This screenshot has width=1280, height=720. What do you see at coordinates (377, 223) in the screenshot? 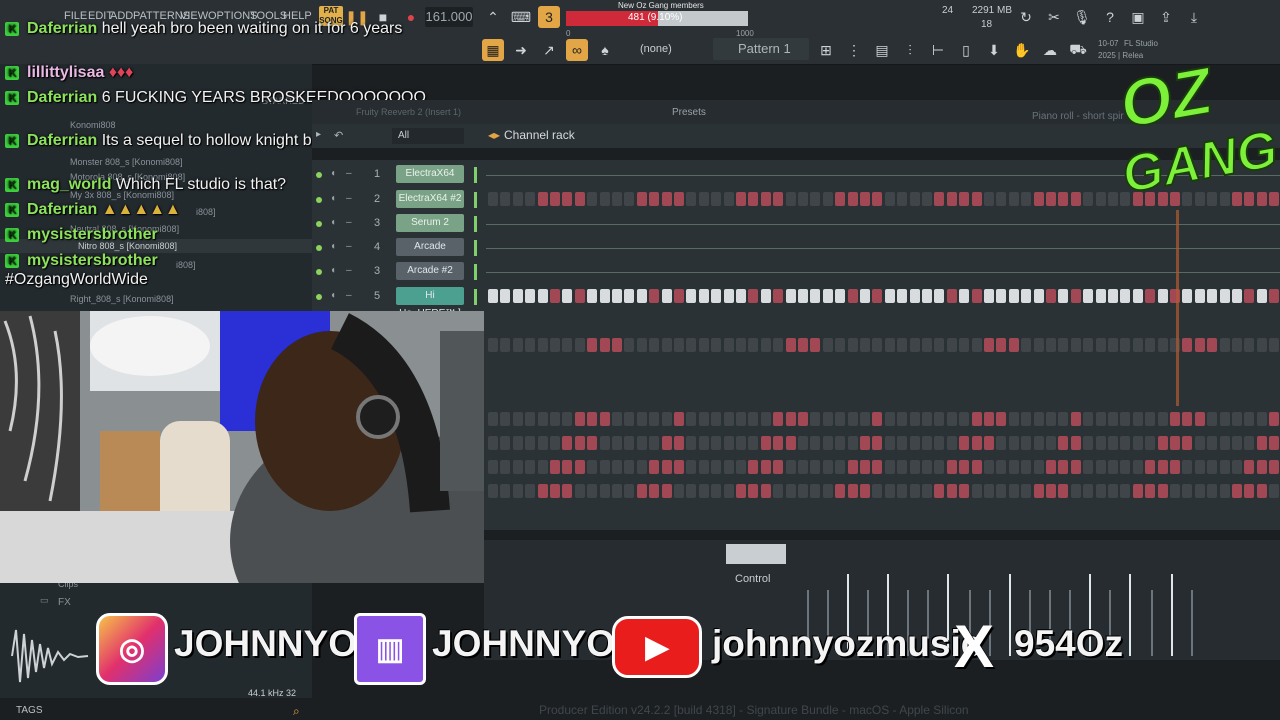
I see `mixer-track-number: 3` at bounding box center [377, 223].